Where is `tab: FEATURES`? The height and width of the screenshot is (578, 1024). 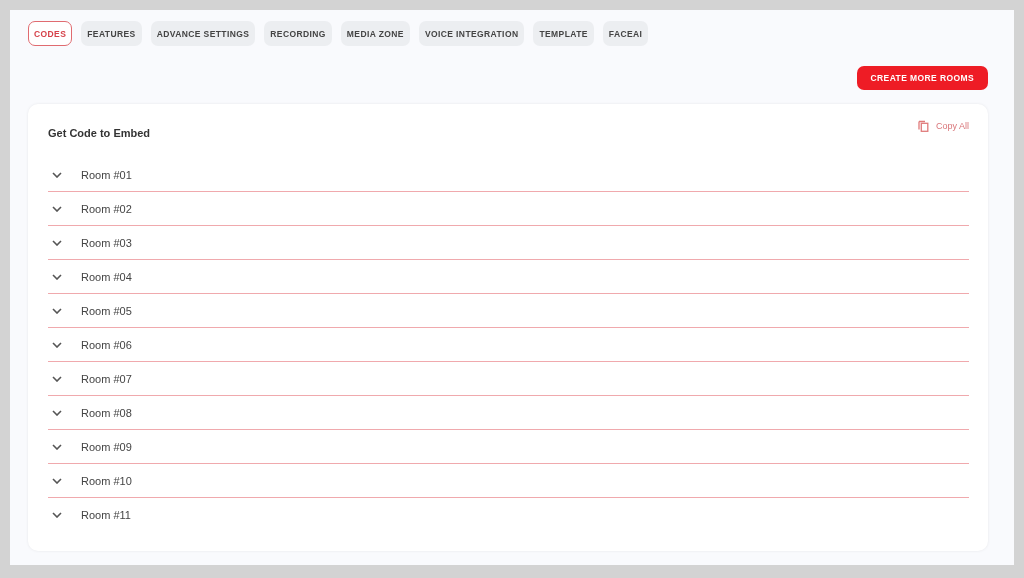
tab: FEATURES is located at coordinates (111, 33).